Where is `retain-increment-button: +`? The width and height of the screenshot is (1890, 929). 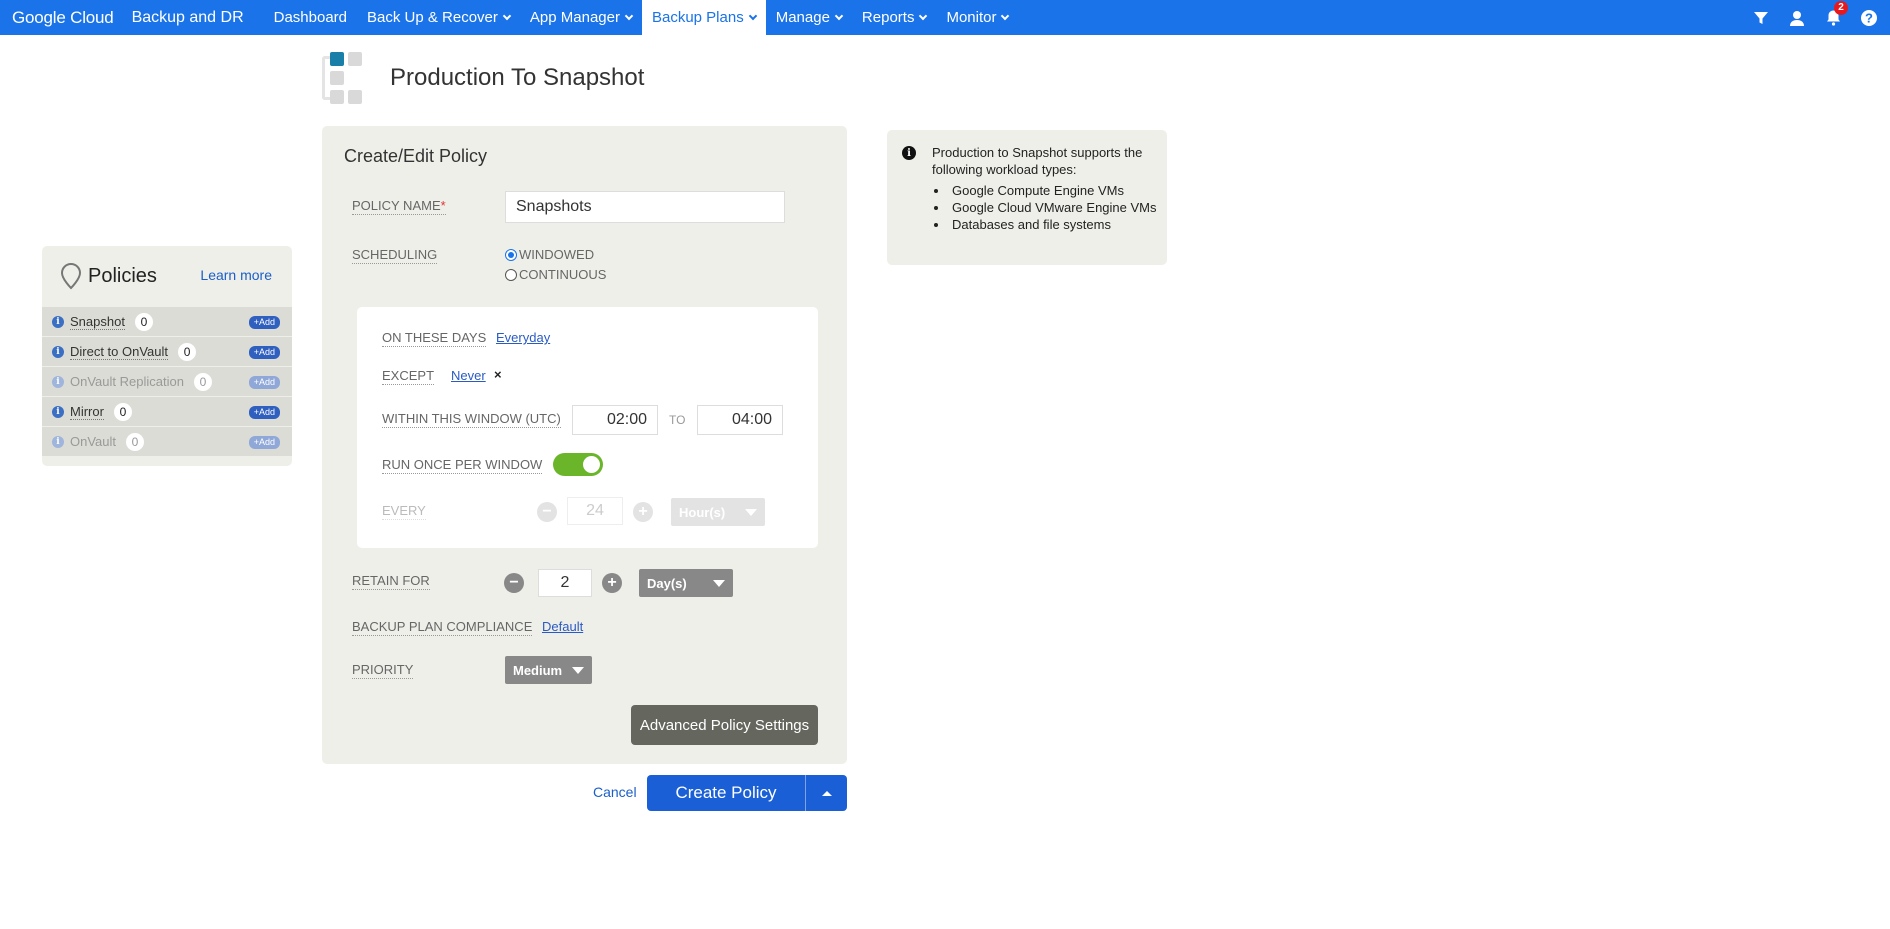 retain-increment-button: + is located at coordinates (612, 583).